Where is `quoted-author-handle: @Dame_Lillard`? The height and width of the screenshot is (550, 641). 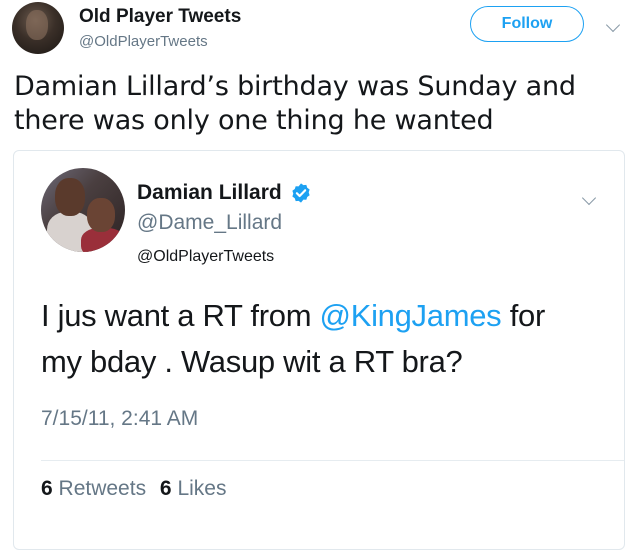
quoted-author-handle: @Dame_Lillard is located at coordinates (209, 223).